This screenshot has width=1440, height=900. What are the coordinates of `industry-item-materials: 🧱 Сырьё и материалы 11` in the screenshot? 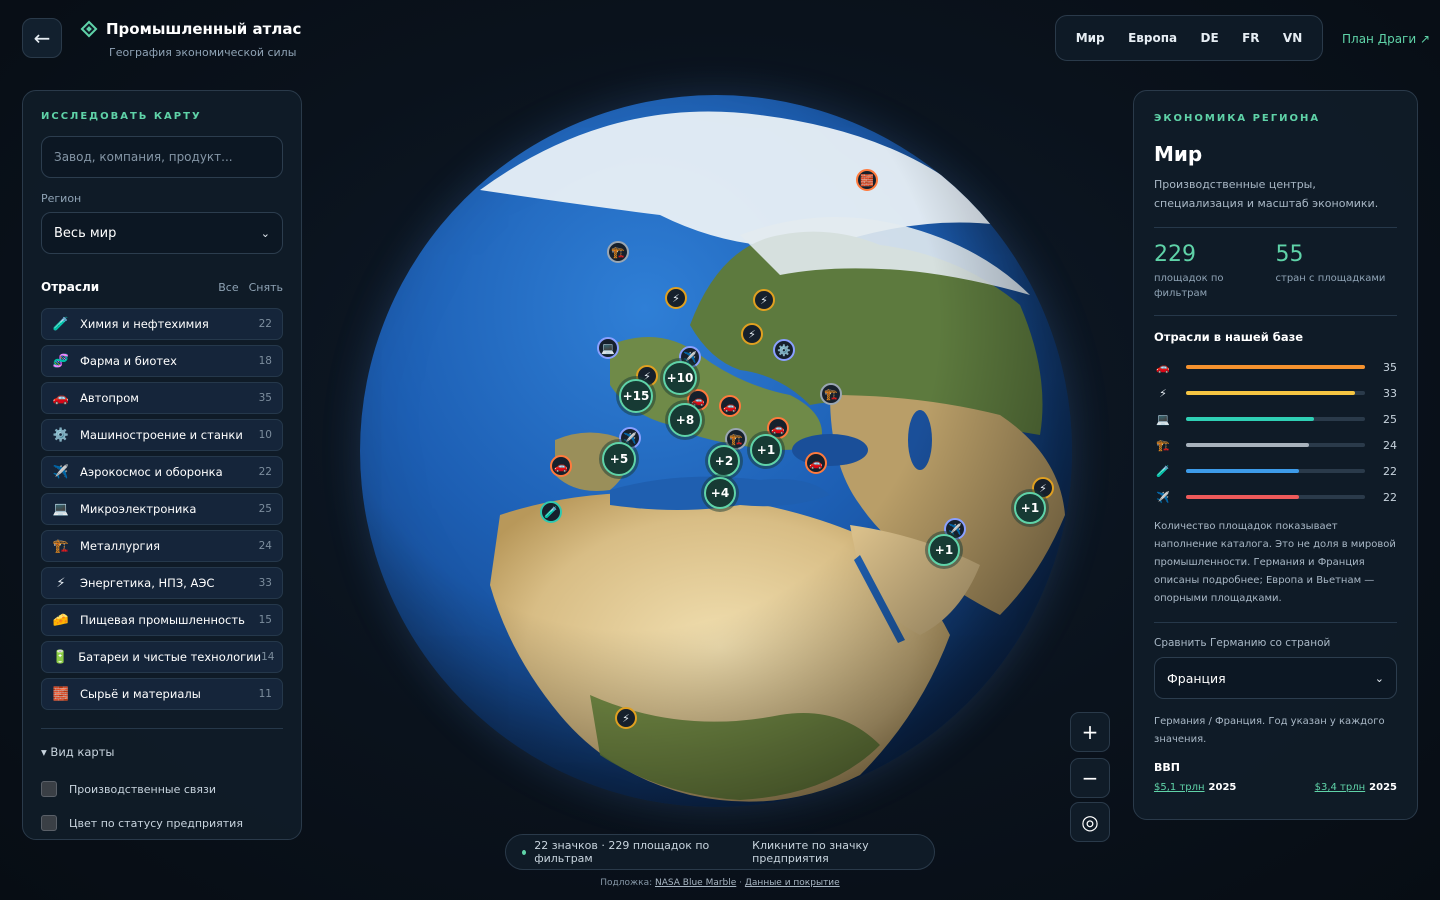 It's located at (162, 694).